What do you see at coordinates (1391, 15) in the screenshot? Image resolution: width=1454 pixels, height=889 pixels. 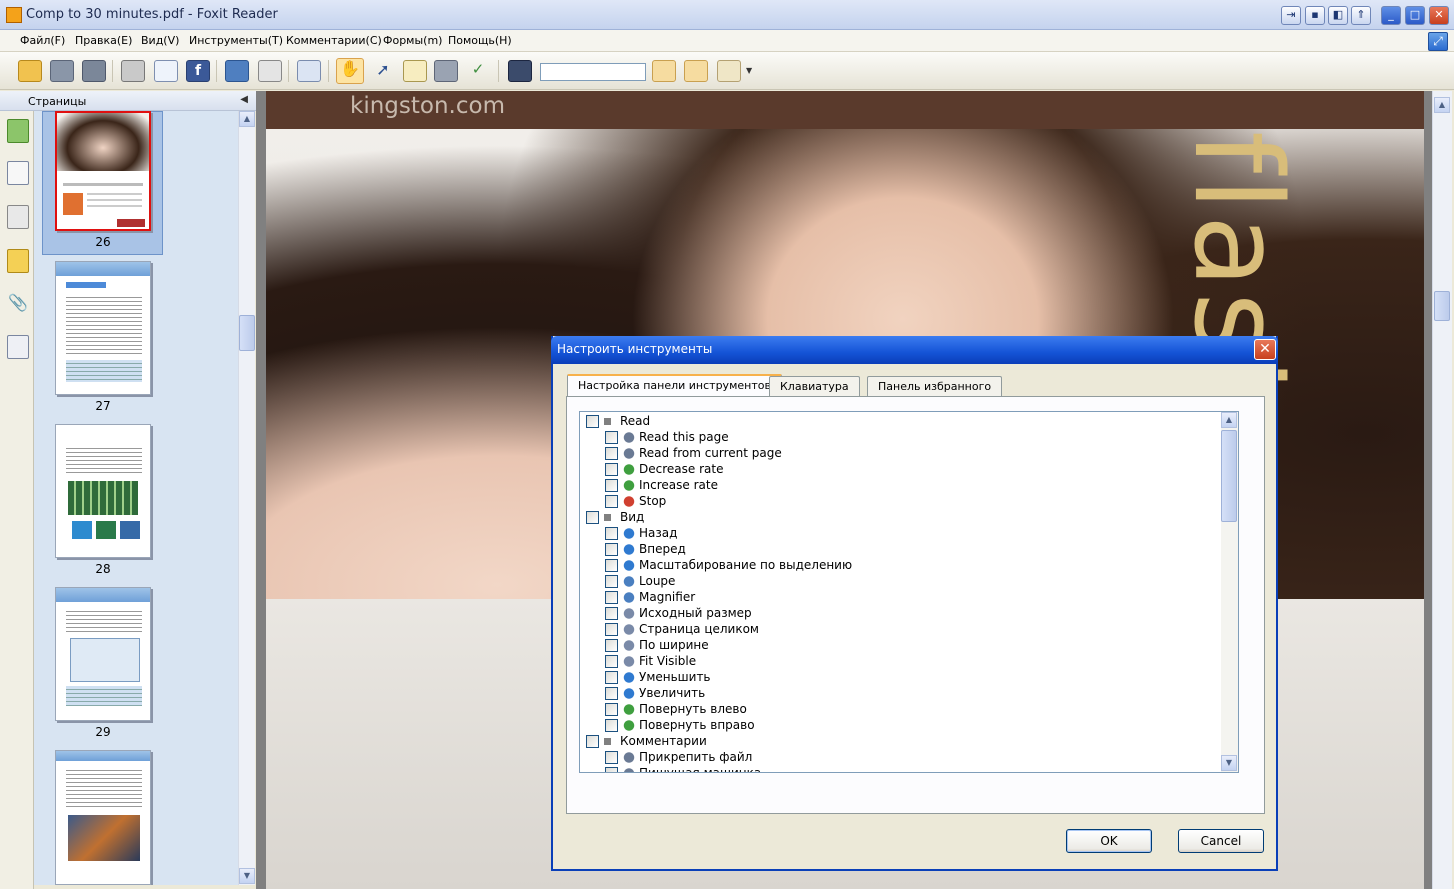 I see `minimize-button: _` at bounding box center [1391, 15].